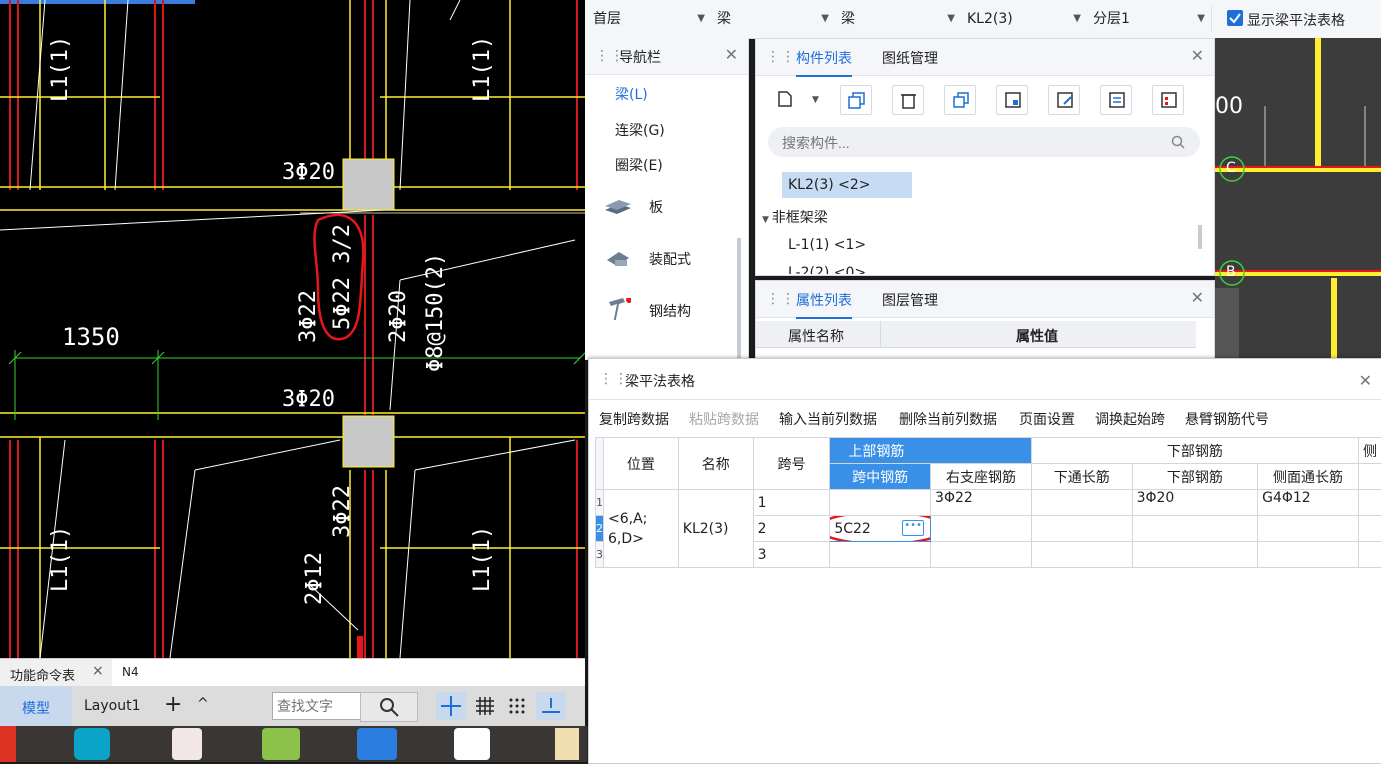 This screenshot has width=1381, height=764. What do you see at coordinates (112, 706) in the screenshot?
I see `tab-layout1: Layout1` at bounding box center [112, 706].